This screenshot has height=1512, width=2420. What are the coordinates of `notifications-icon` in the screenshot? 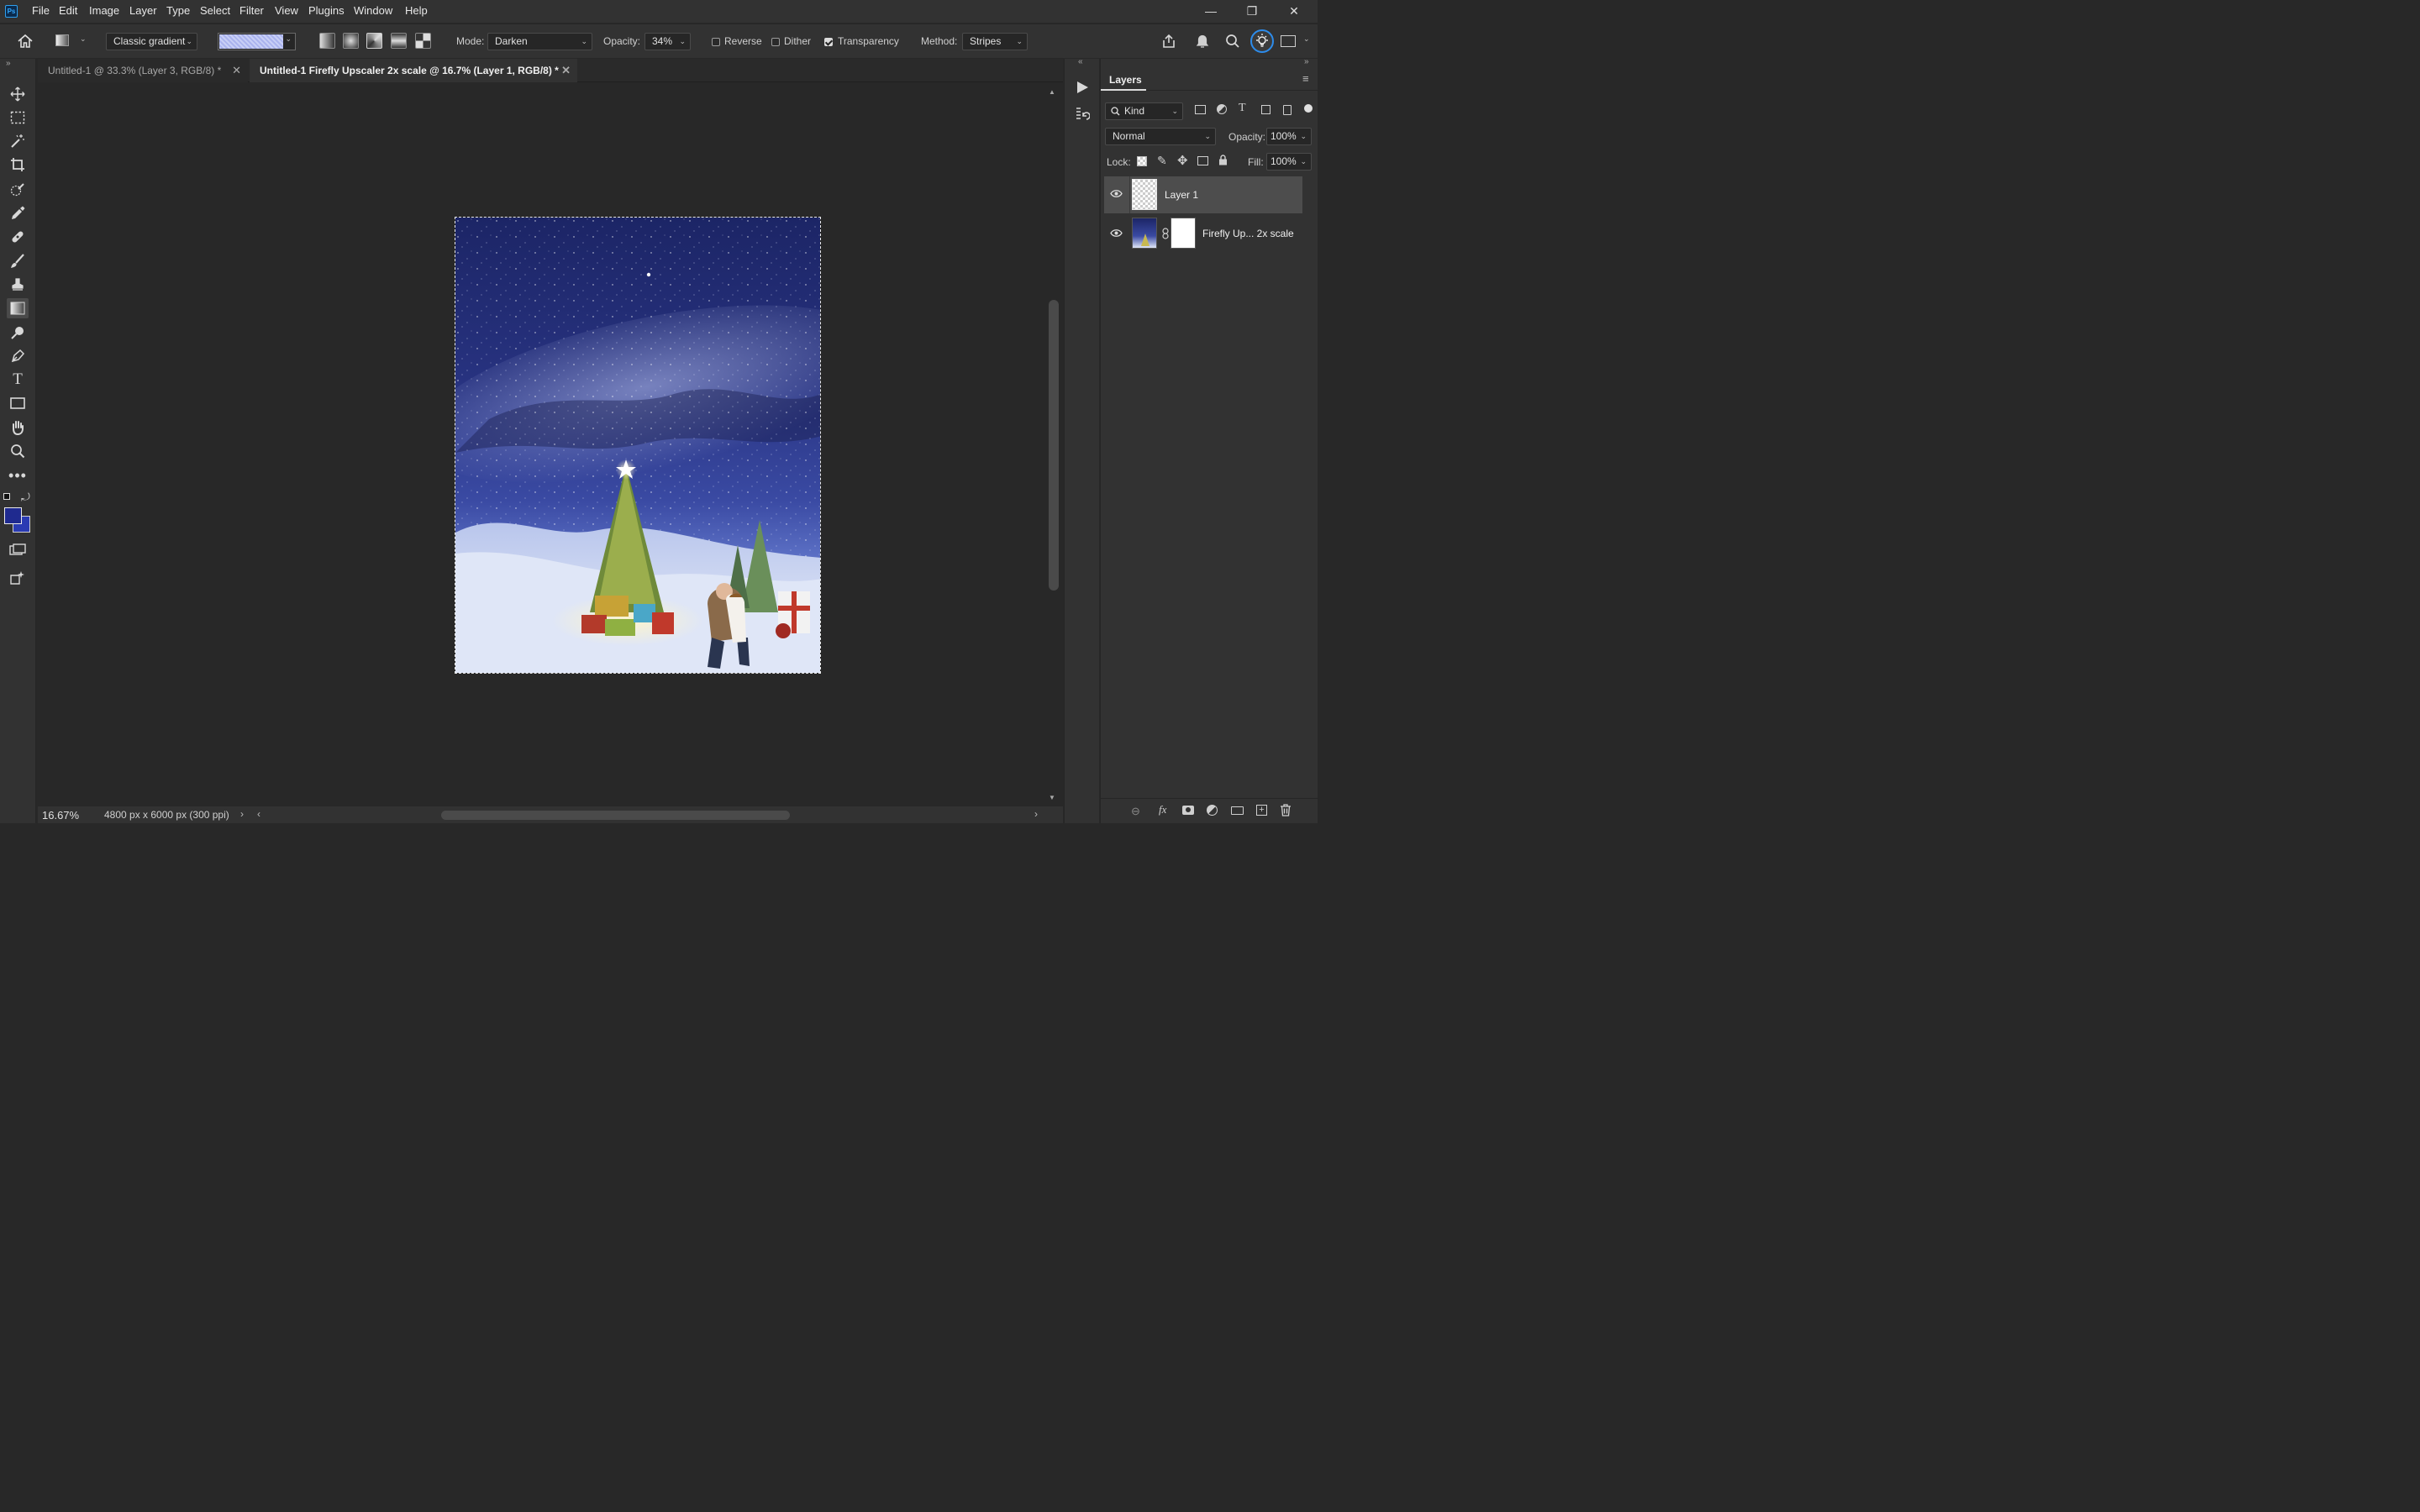 It's located at (1202, 43).